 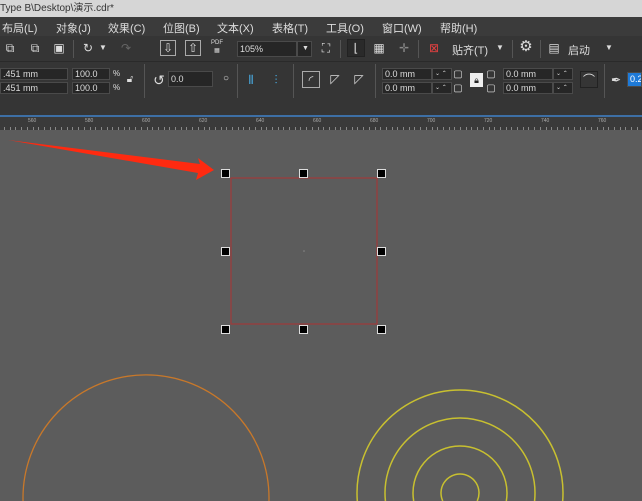 I want to click on menu-bitmap: 位图(B), so click(x=181, y=28).